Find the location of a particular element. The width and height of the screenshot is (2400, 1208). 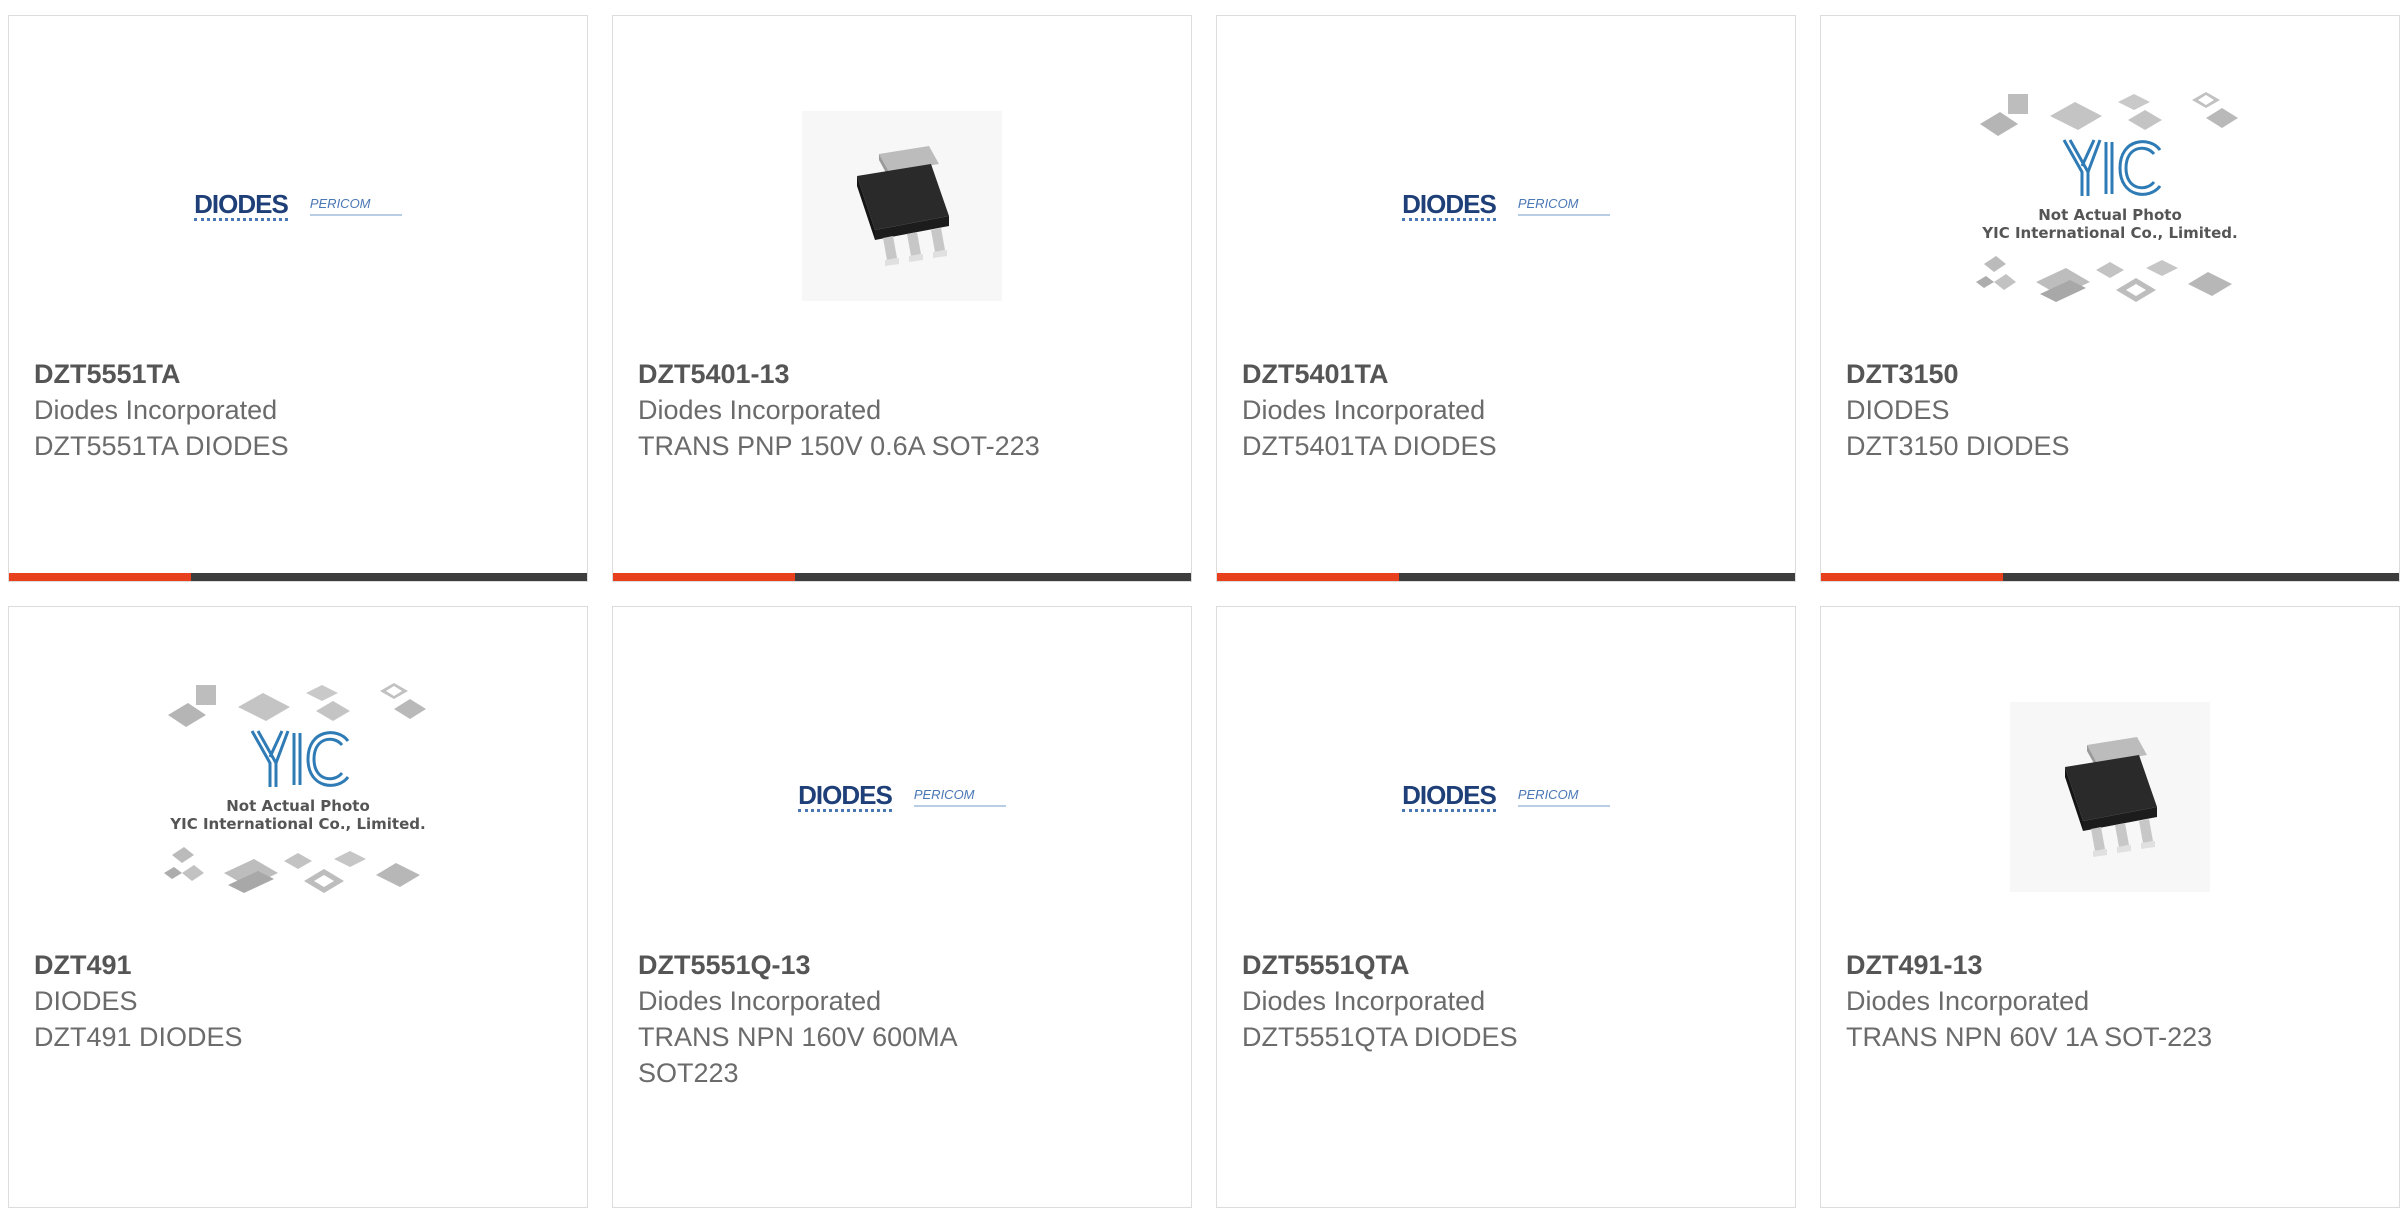

product-description: DZT491 DIODES is located at coordinates (138, 1037).